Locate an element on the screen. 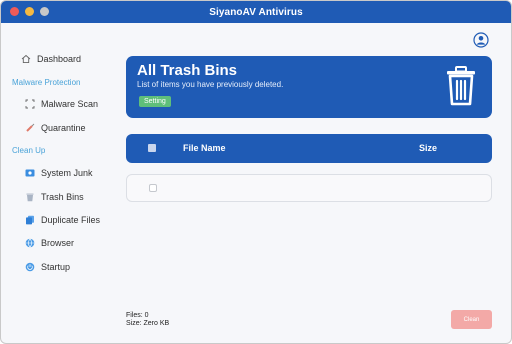 This screenshot has width=512, height=344. page-title: All Trash Bins is located at coordinates (187, 70).